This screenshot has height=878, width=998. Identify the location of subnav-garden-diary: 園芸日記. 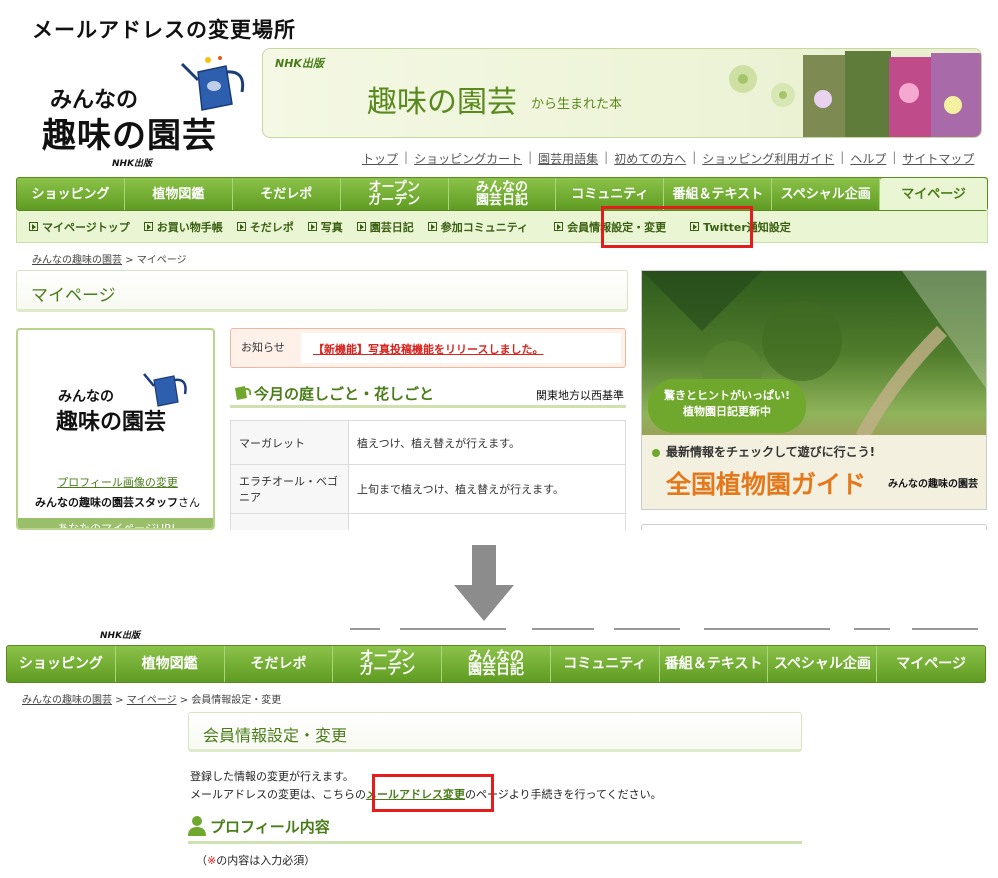
(385, 227).